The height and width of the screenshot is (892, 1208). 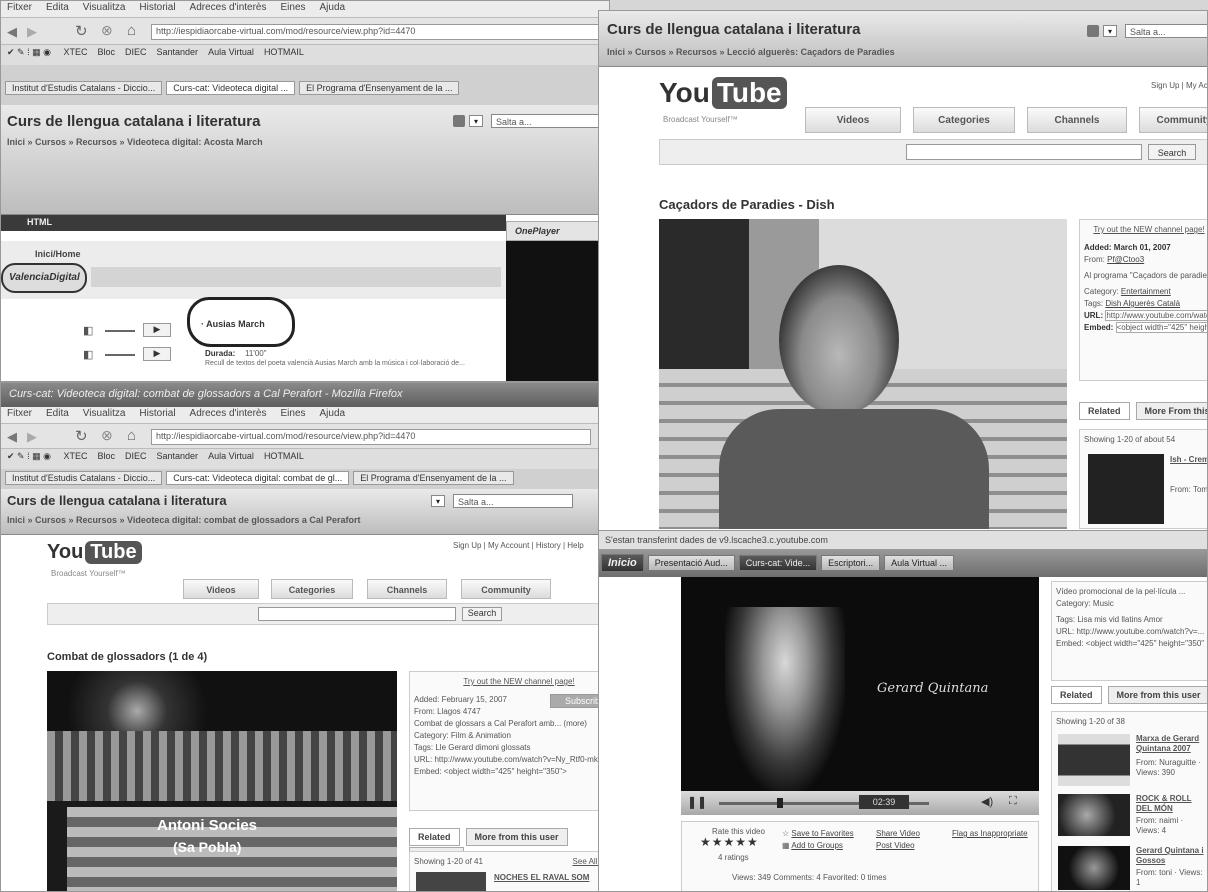 I want to click on forward-icon: ▶, so click(x=32, y=32).